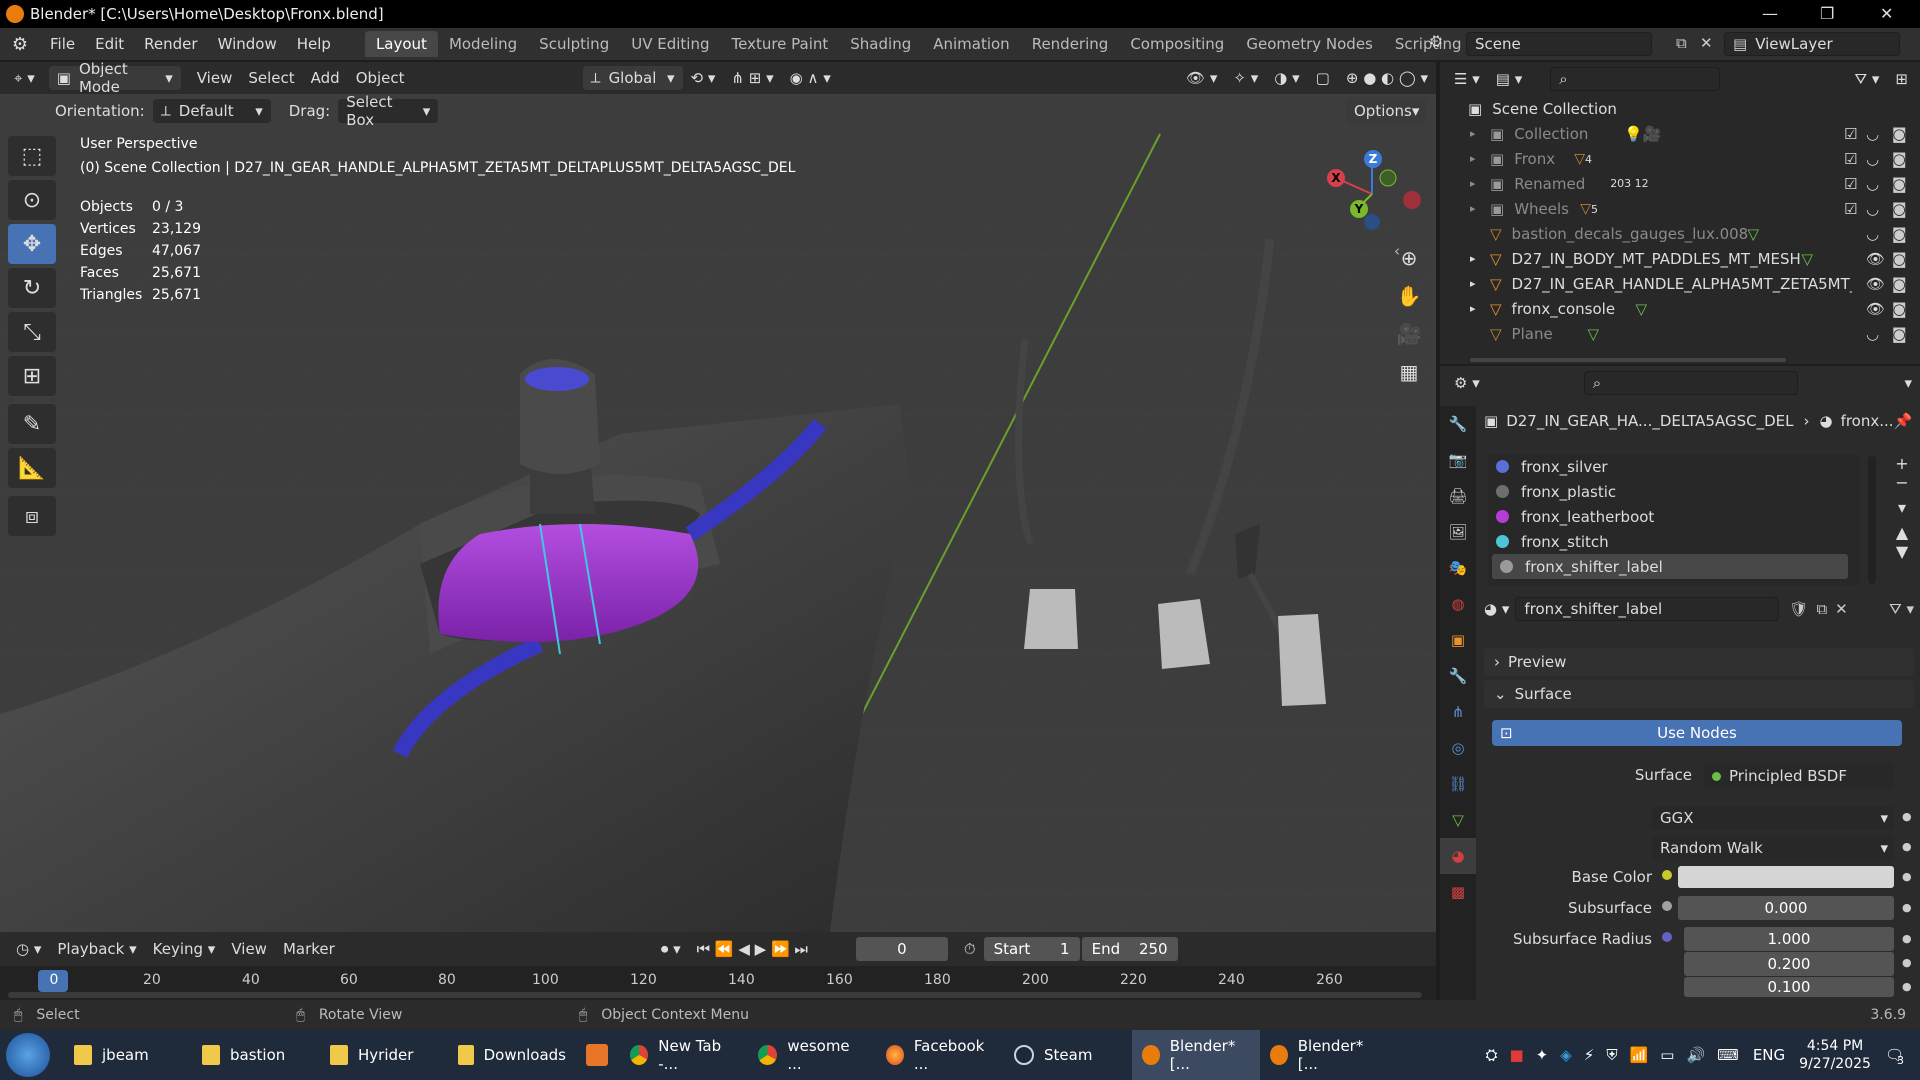 This screenshot has width=1920, height=1080. I want to click on maximize-button: ❐, so click(1827, 13).